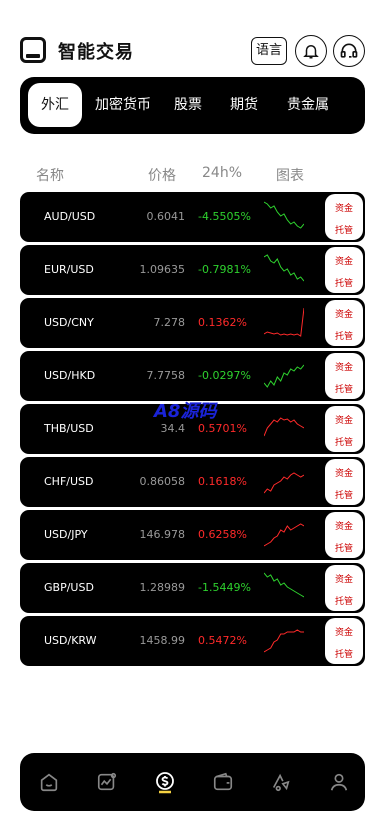  Describe the element at coordinates (165, 782) in the screenshot. I see `trade-dollar-icon` at that location.